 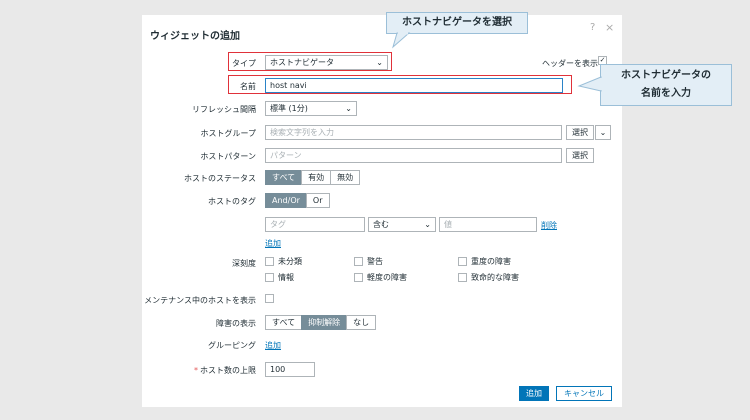 I want to click on host-groups-input: 検索文字列を入力, so click(x=413, y=132).